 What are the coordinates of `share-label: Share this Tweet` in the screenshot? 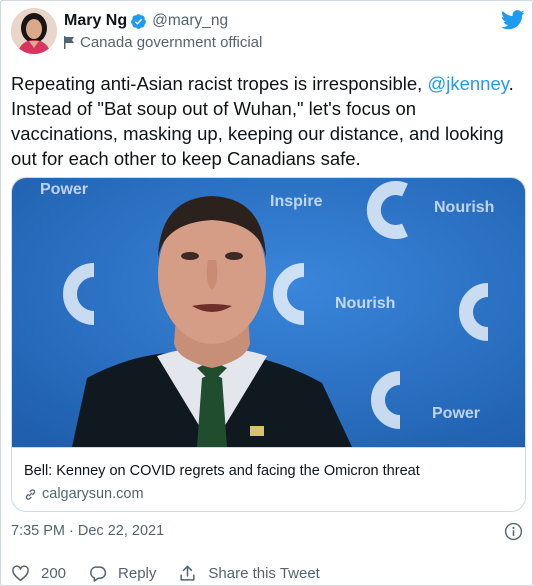 It's located at (264, 573).